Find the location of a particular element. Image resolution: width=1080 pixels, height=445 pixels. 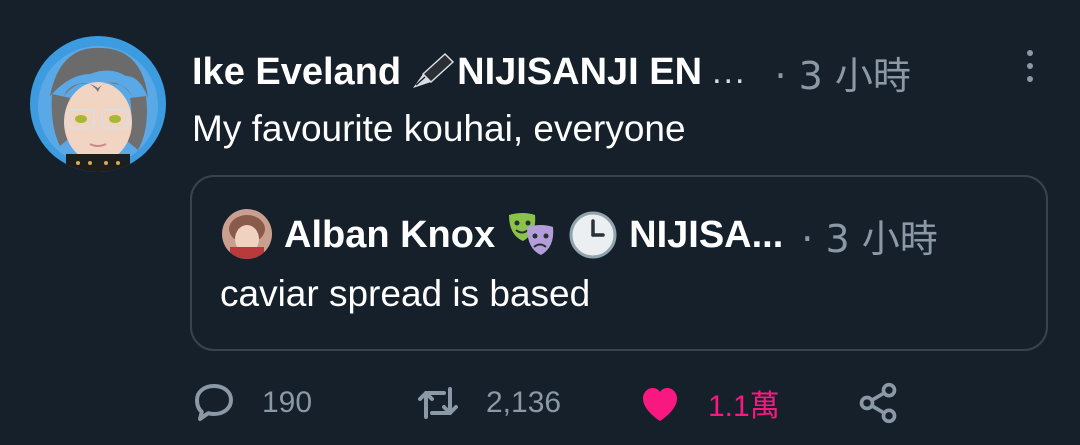

share-button is located at coordinates (878, 403).